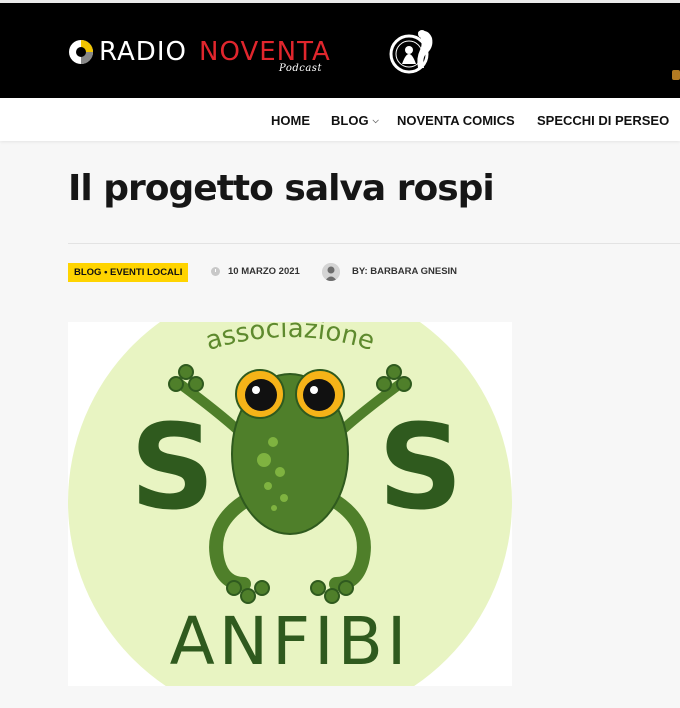 The height and width of the screenshot is (708, 680). Describe the element at coordinates (290, 120) in the screenshot. I see `nav-home: HOME` at that location.